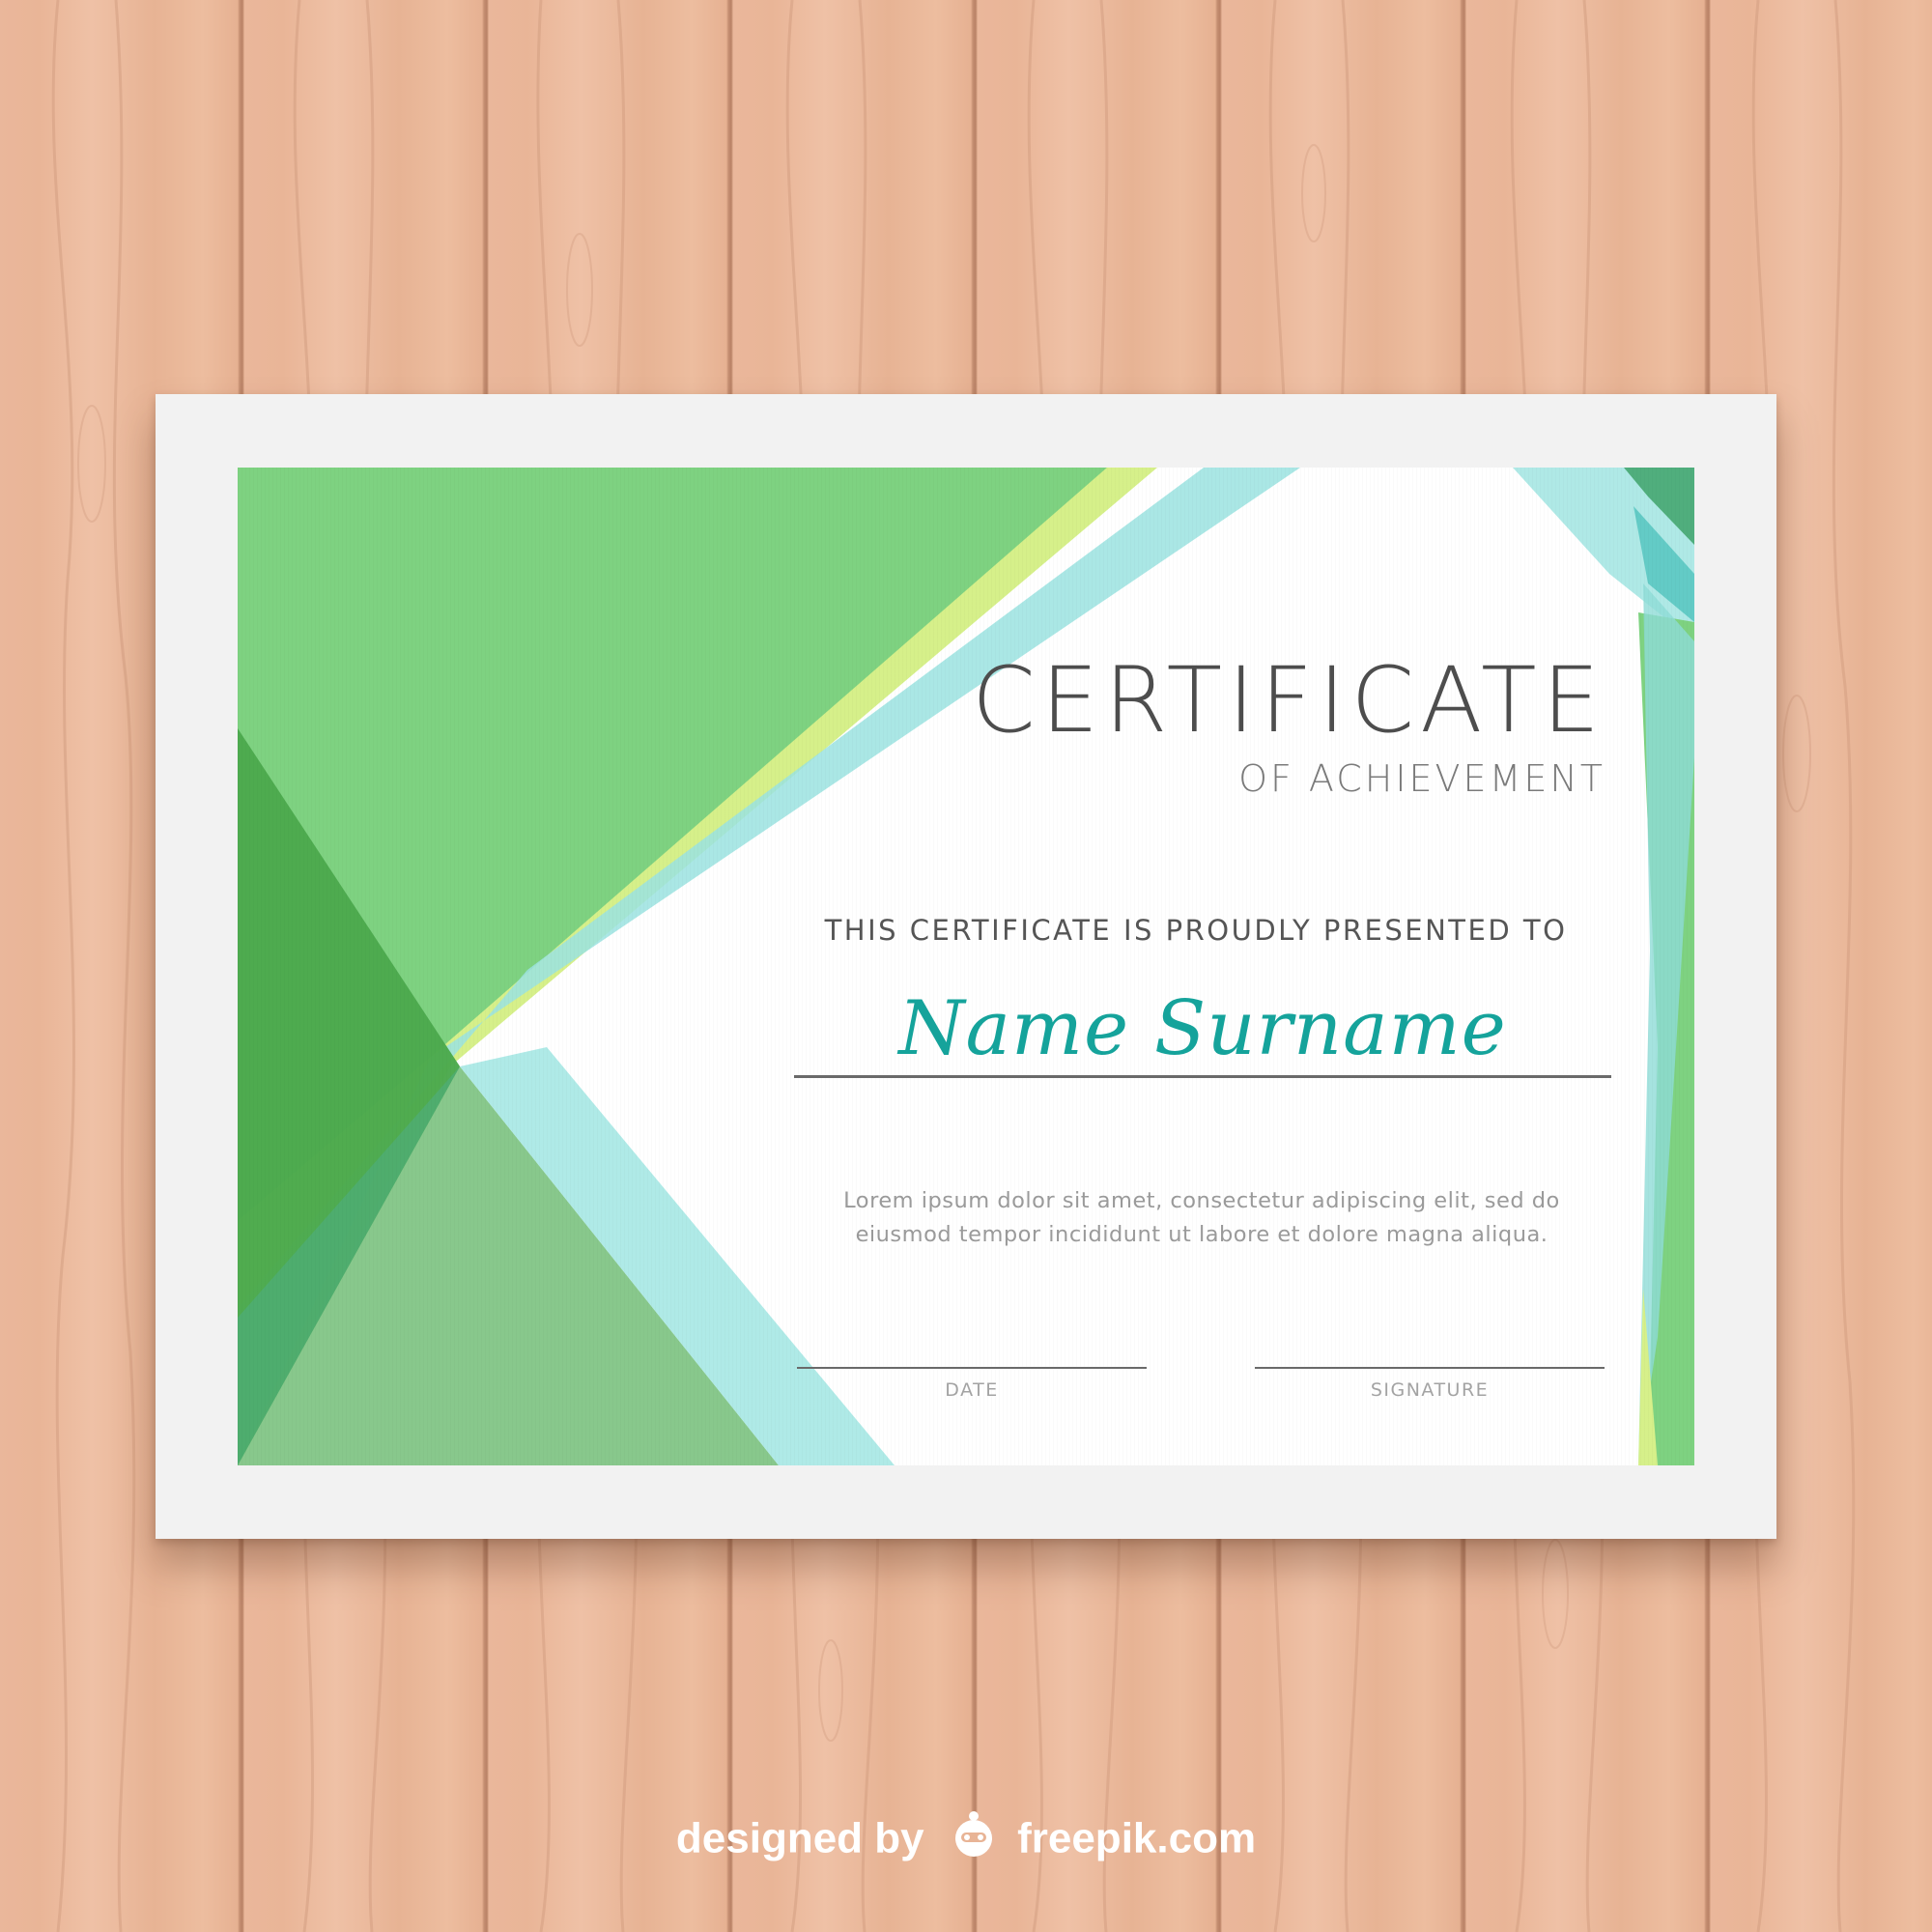 This screenshot has height=1932, width=1932. Describe the element at coordinates (1430, 1390) in the screenshot. I see `signature-label: SIGNATURE` at that location.